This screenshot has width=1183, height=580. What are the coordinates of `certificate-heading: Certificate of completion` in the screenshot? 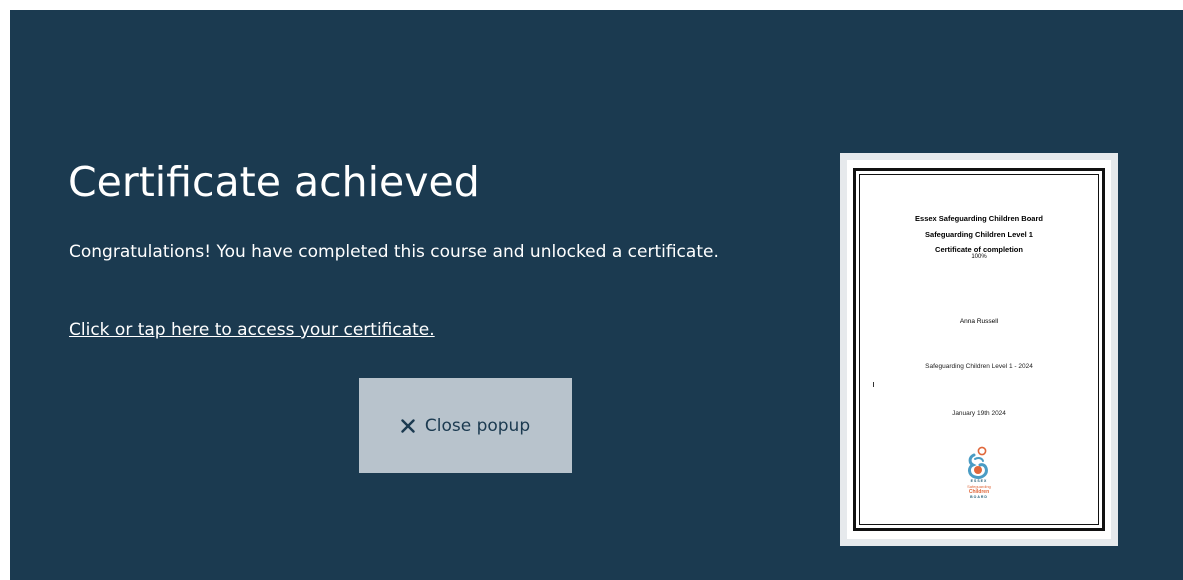 It's located at (979, 249).